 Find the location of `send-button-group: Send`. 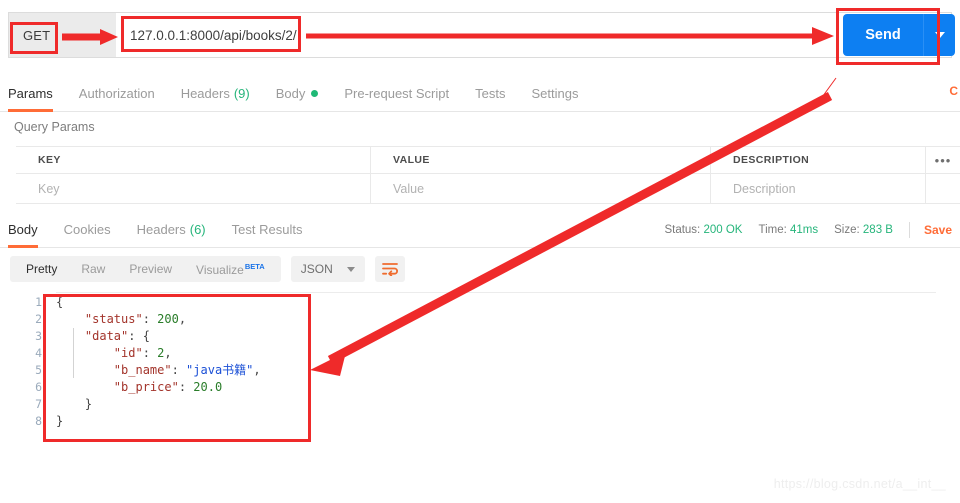

send-button-group: Send is located at coordinates (899, 35).